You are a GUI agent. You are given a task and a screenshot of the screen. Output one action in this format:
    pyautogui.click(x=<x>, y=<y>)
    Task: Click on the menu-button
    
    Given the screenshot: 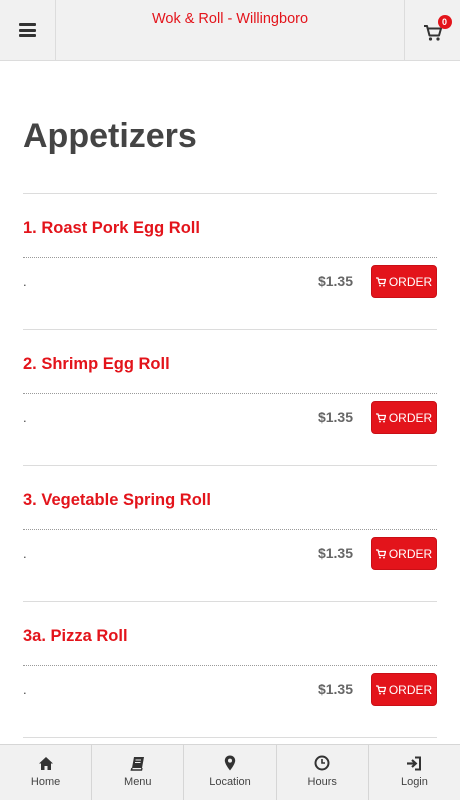 What is the action you would take?
    pyautogui.click(x=28, y=30)
    